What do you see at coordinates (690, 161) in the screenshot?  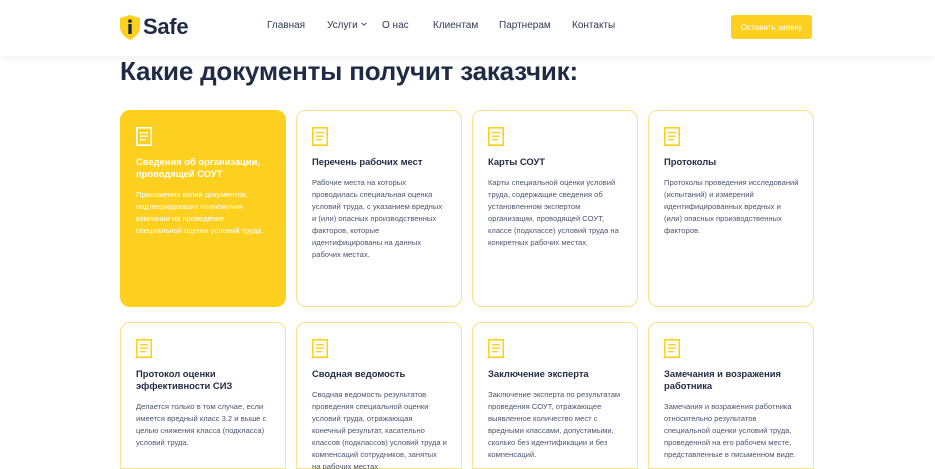 I see `card-title: Протоколы` at bounding box center [690, 161].